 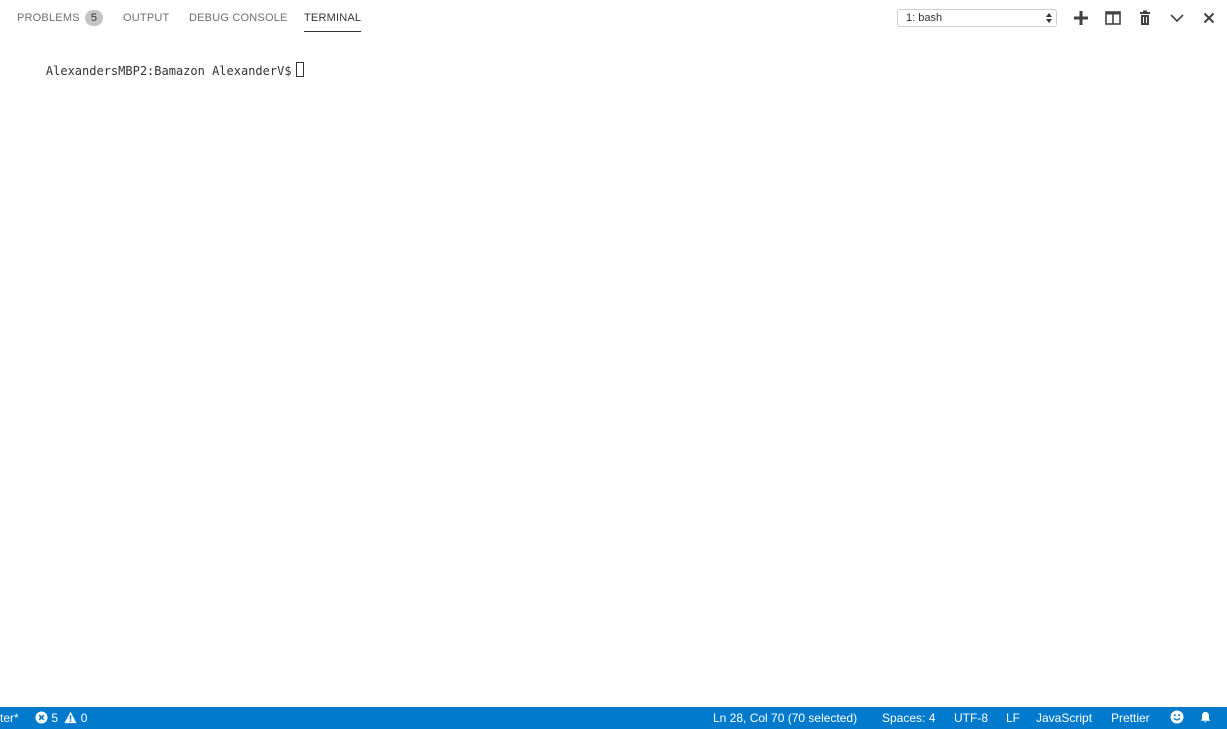 I want to click on kill-terminal-button, so click(x=1145, y=18).